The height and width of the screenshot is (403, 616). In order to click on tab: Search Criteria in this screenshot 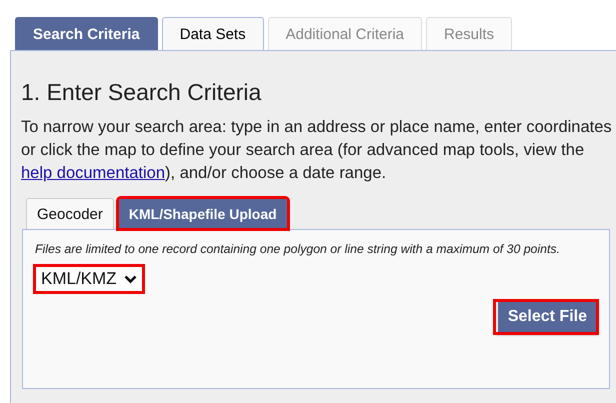, I will do `click(86, 33)`.